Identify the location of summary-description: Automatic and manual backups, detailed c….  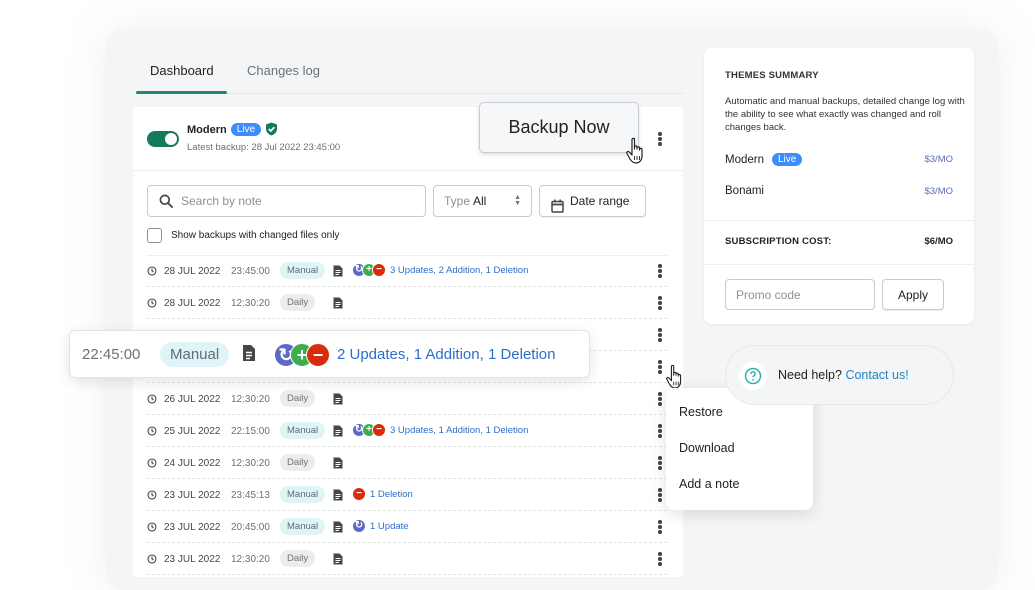
(845, 114).